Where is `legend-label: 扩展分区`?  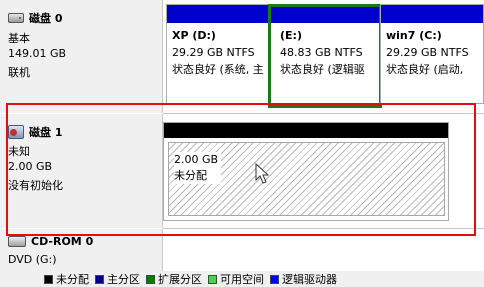
legend-label: 扩展分区 is located at coordinates (180, 279).